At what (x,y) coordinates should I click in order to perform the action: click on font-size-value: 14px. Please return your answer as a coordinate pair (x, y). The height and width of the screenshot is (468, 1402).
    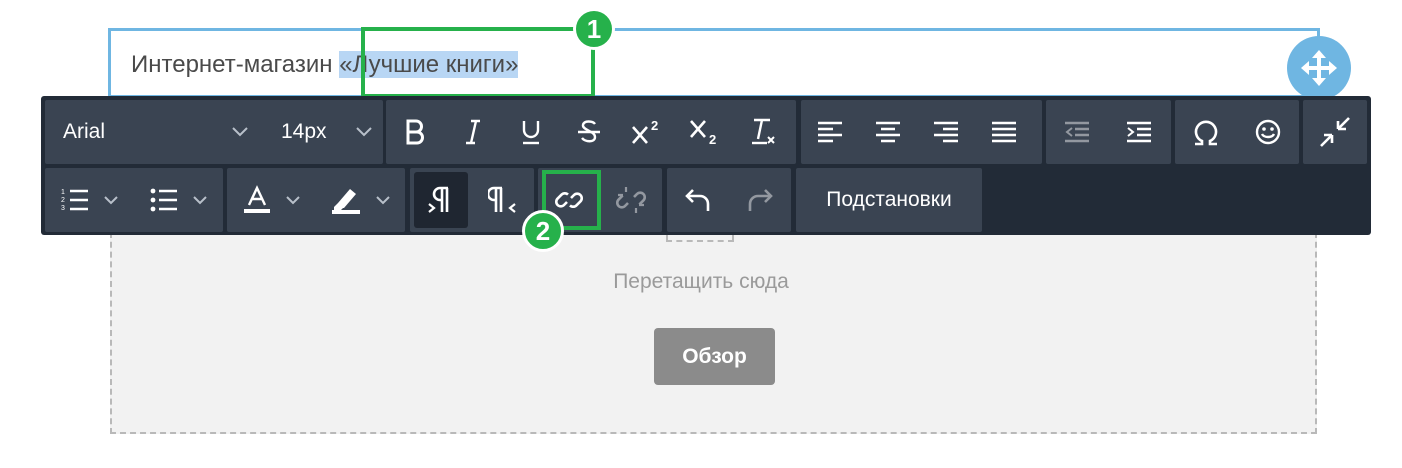
    Looking at the image, I should click on (304, 131).